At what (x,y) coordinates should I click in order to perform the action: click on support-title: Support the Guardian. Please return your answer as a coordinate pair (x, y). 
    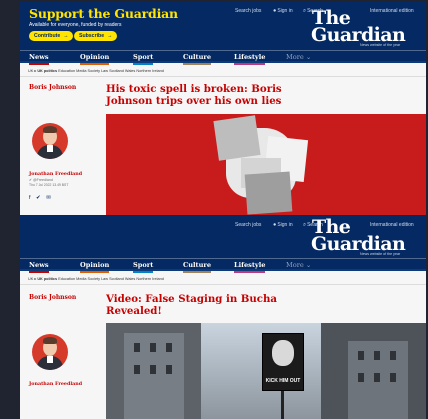
    Looking at the image, I should click on (103, 13).